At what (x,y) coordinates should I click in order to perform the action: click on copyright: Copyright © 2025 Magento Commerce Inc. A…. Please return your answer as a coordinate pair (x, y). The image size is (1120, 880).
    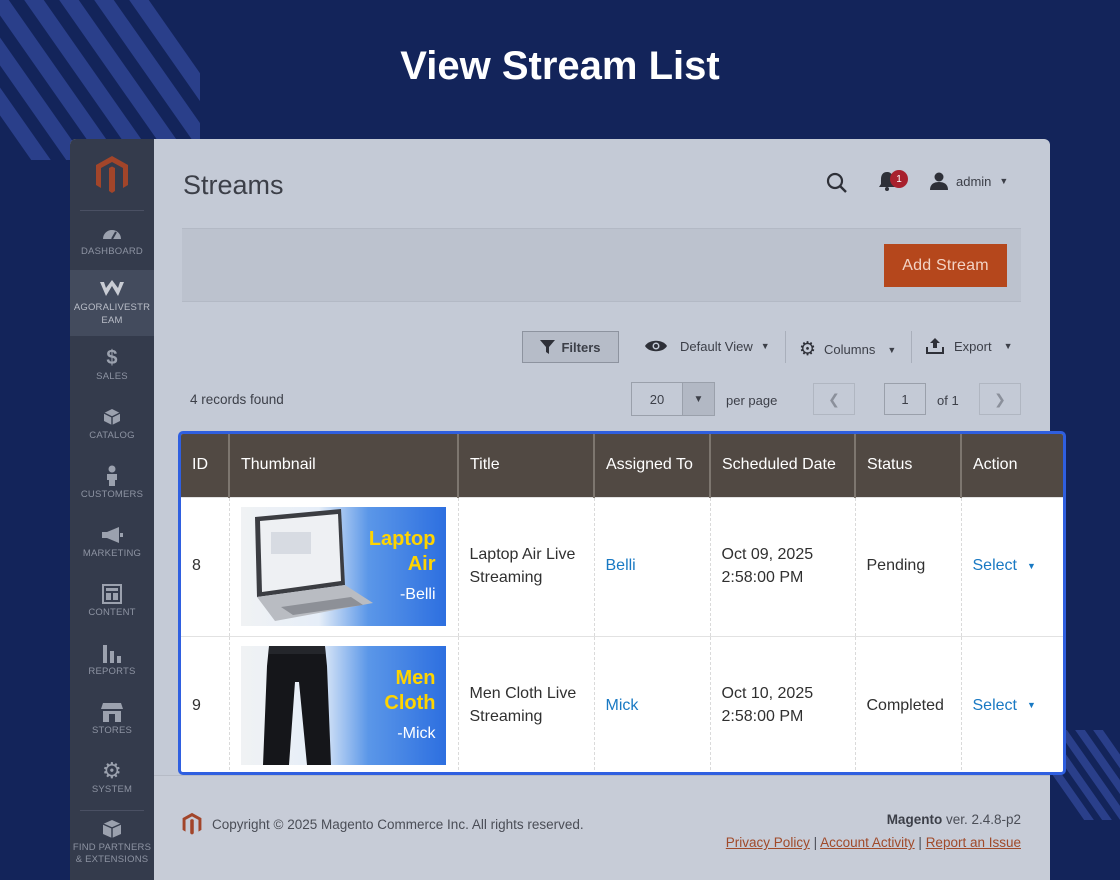
    Looking at the image, I should click on (383, 824).